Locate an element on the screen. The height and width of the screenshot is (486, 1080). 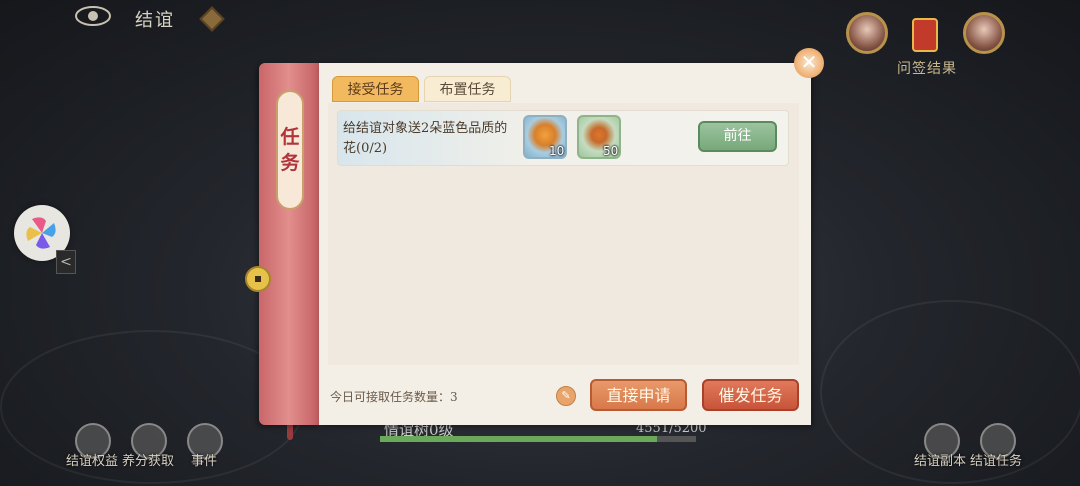
publish-task-button: 催发任务 is located at coordinates (750, 395).